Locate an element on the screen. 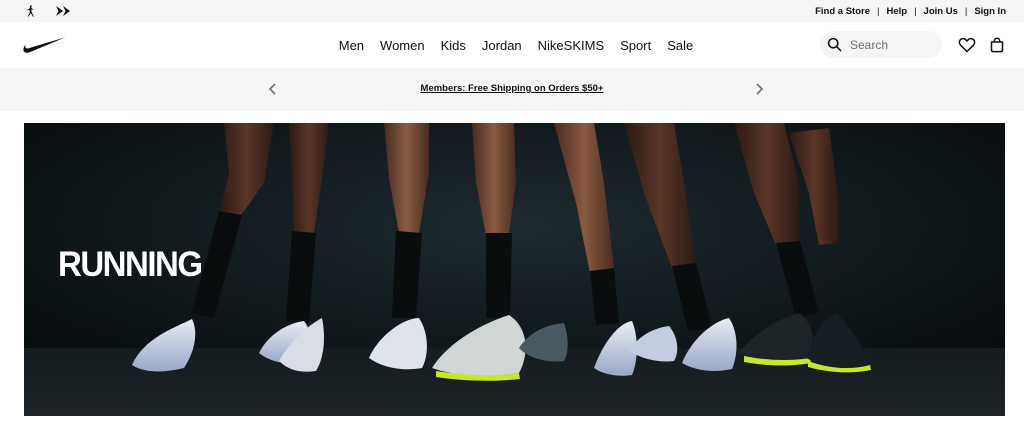  nav-item-men: Men is located at coordinates (351, 45).